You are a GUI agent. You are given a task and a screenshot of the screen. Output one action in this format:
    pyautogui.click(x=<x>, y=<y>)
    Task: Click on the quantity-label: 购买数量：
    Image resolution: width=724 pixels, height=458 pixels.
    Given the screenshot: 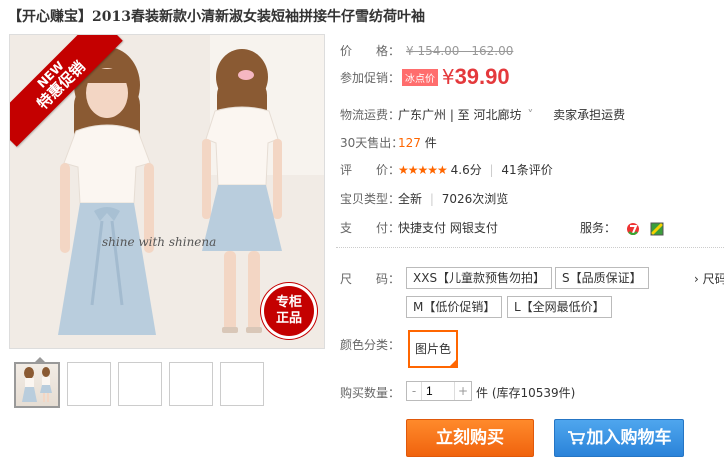 What is the action you would take?
    pyautogui.click(x=370, y=393)
    